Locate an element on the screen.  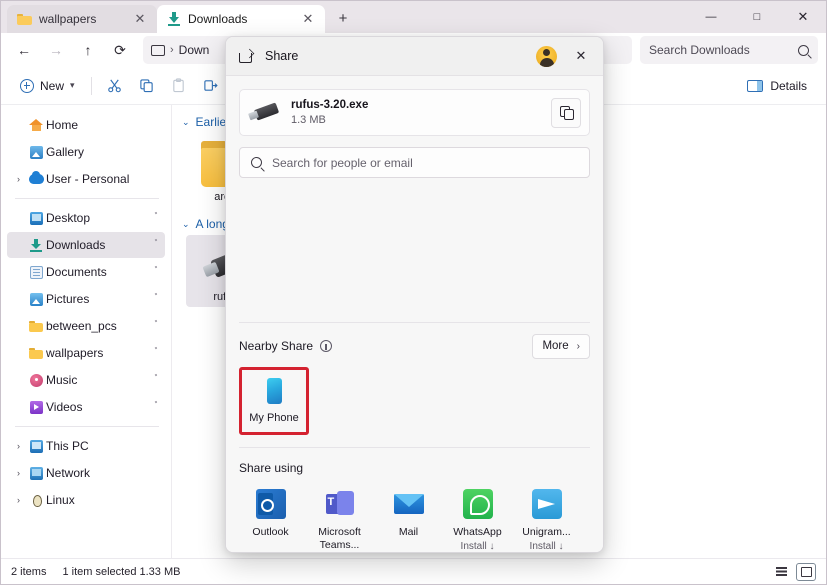
up-button: ↑ is located at coordinates (88, 50).